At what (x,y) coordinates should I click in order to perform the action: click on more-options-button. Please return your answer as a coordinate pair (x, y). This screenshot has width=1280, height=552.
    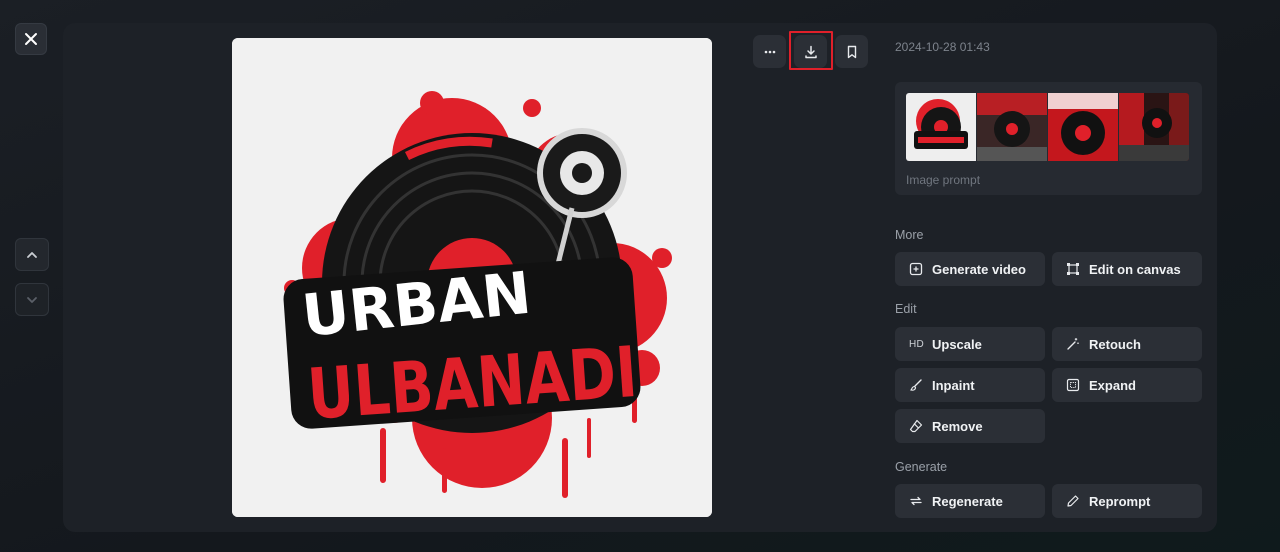
    Looking at the image, I should click on (769, 51).